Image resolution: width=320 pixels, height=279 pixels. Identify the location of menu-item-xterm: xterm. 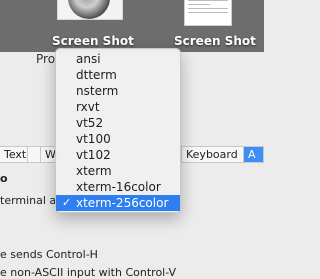
(118, 171).